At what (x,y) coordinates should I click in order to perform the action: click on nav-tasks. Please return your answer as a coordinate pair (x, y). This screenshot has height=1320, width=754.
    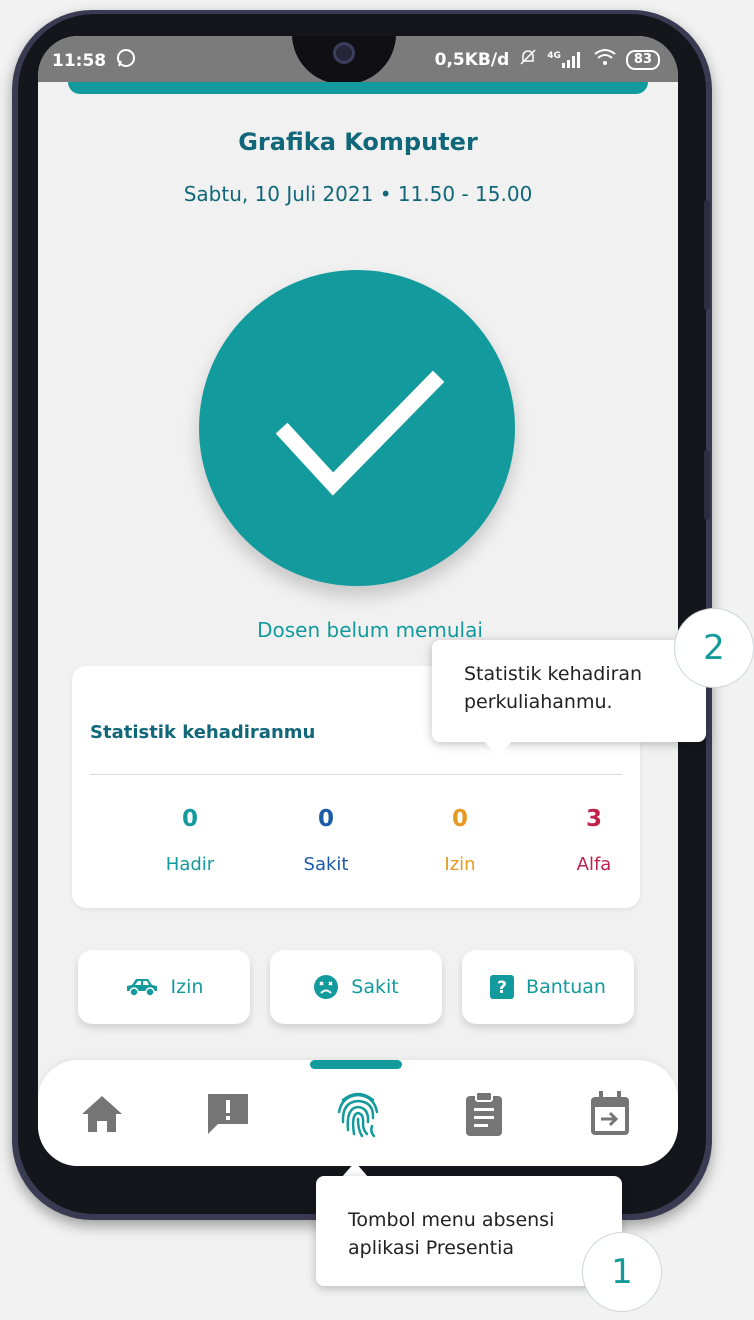
    Looking at the image, I should click on (484, 1114).